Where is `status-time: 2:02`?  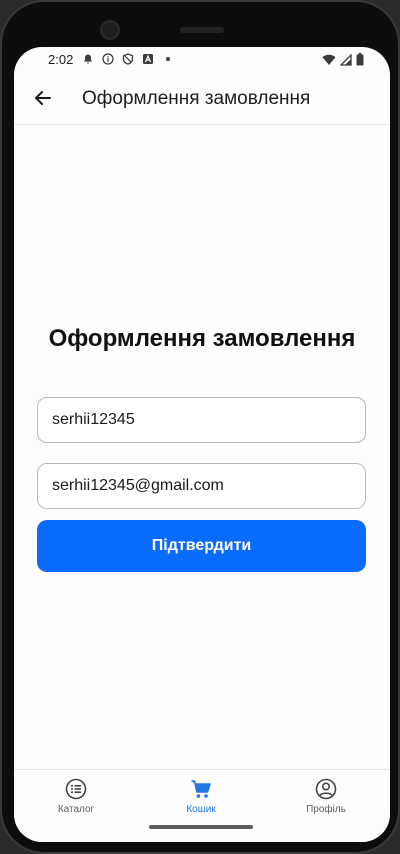
status-time: 2:02 is located at coordinates (61, 59).